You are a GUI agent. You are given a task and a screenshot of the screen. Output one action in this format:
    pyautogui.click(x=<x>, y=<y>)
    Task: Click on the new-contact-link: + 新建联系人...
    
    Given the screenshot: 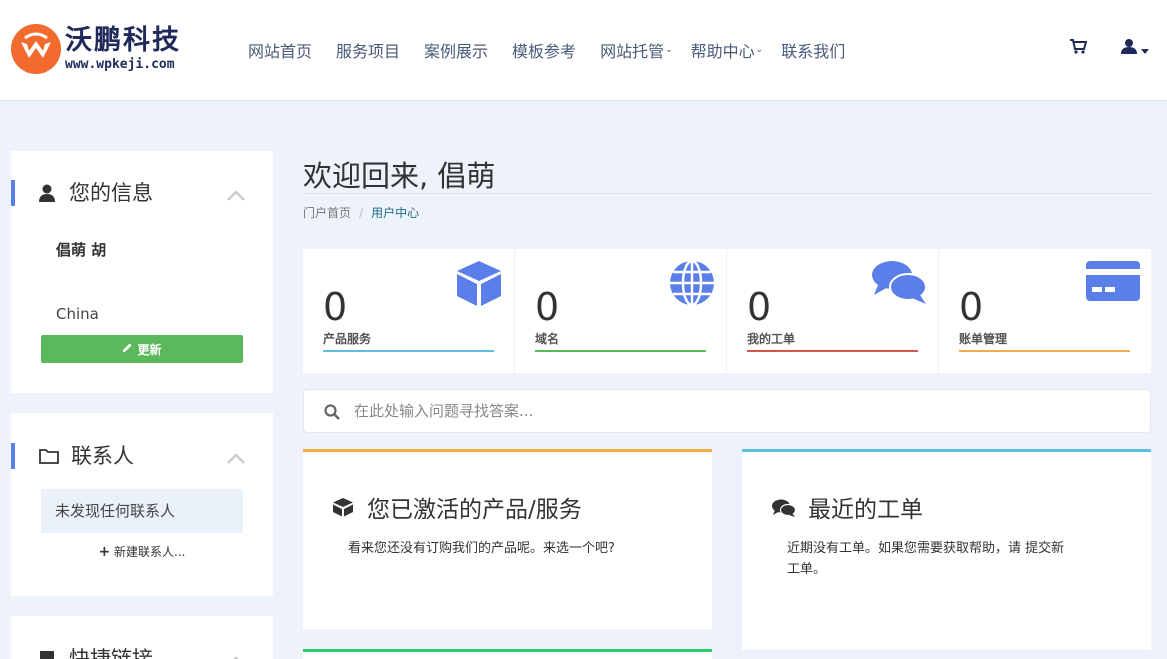 What is the action you would take?
    pyautogui.click(x=142, y=551)
    